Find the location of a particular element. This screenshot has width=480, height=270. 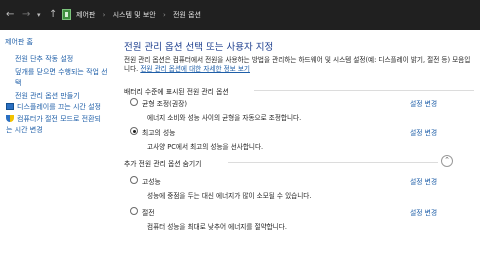

plan-radio-balanced is located at coordinates (134, 102).